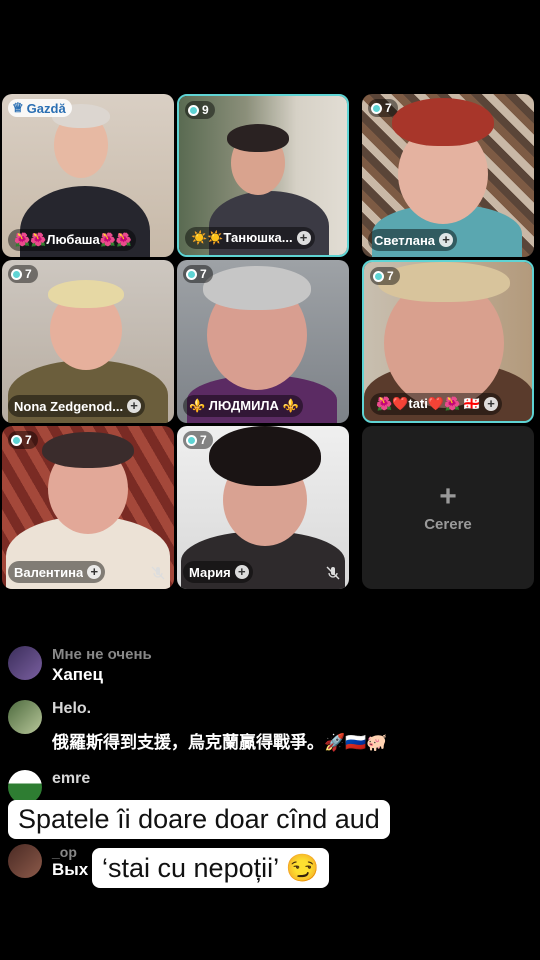 This screenshot has height=960, width=540. I want to click on participant-name: ⚜️ ЛЮДМИЛА ⚜️, so click(243, 406).